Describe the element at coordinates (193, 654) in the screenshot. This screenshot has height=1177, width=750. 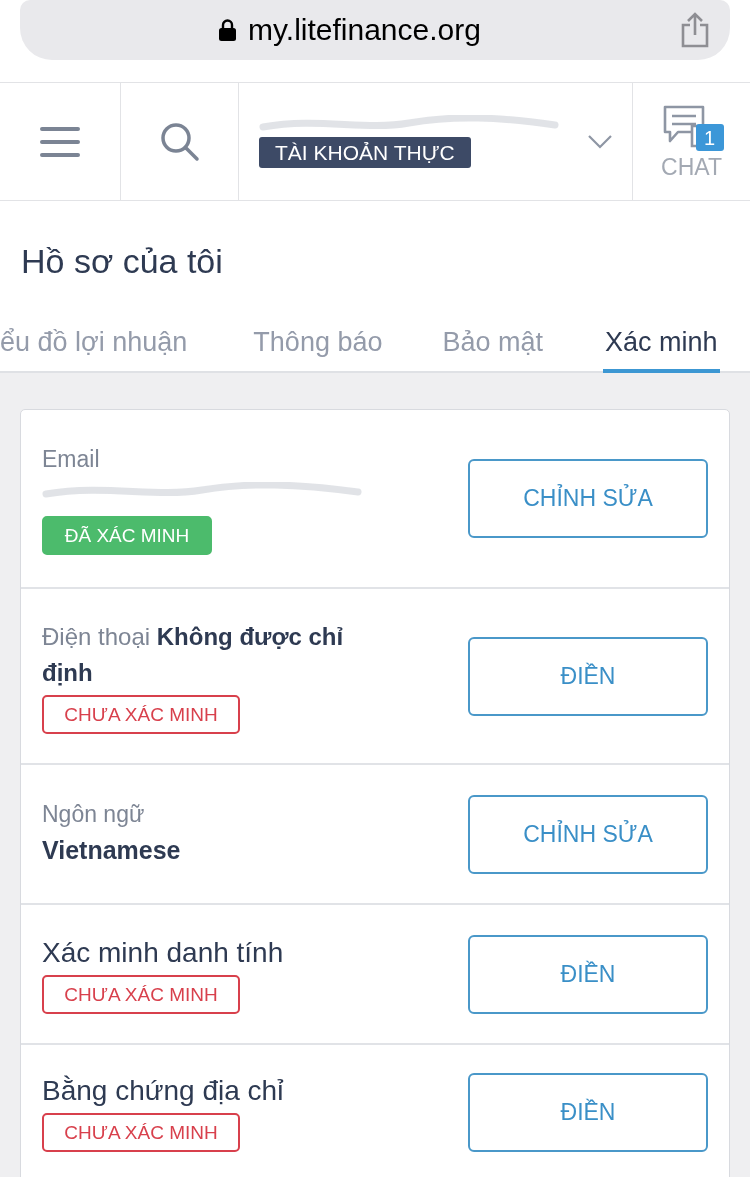
I see `field-text: Điện thoại Không được chỉ định` at that location.